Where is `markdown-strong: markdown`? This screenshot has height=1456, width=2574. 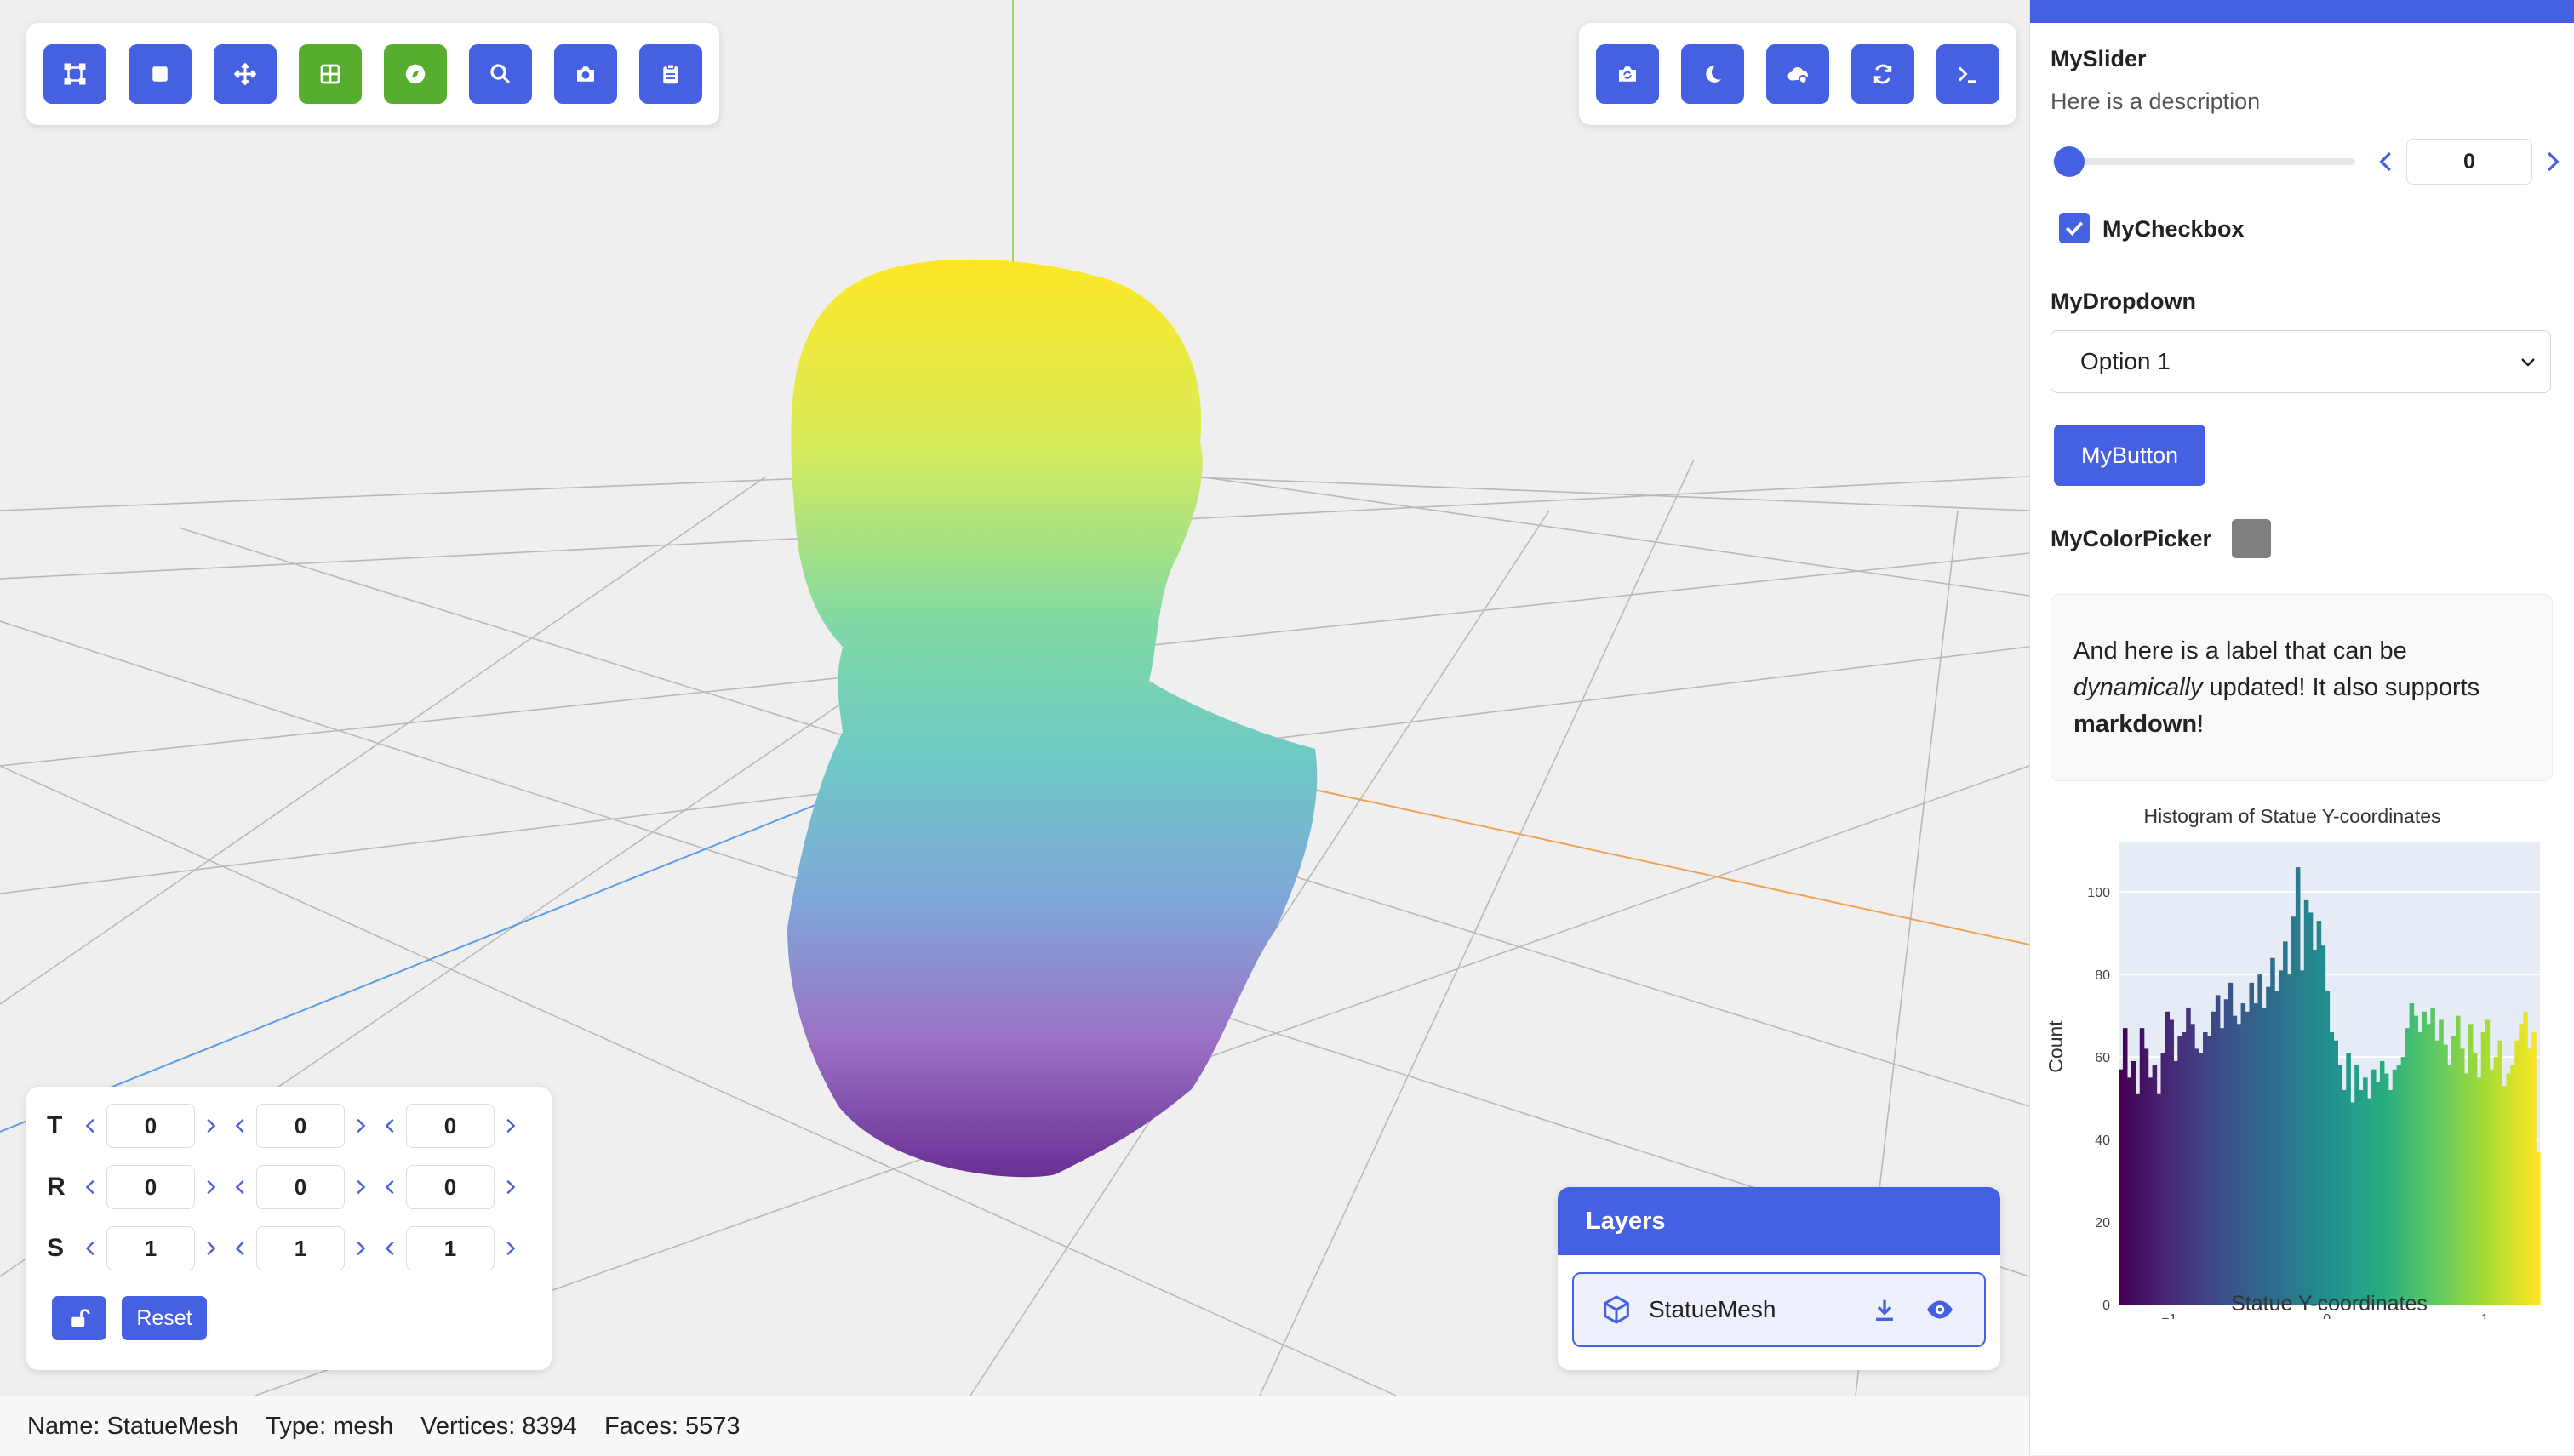
markdown-strong: markdown is located at coordinates (2136, 725).